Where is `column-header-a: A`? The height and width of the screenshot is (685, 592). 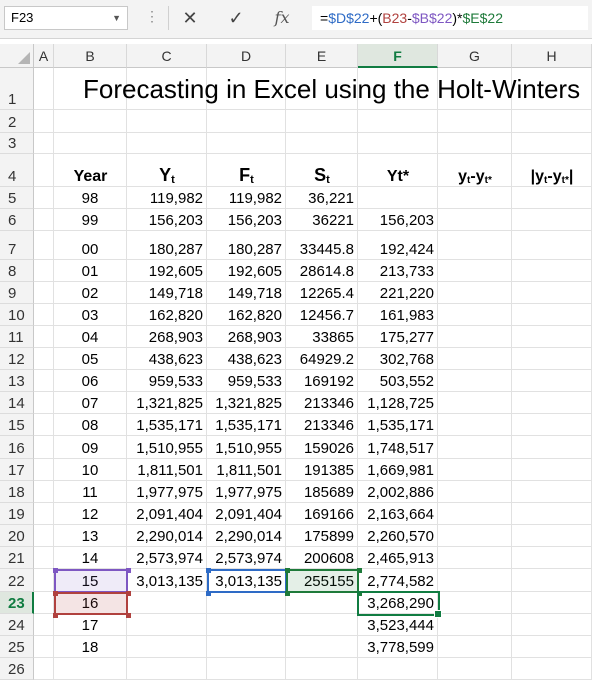
column-header-a: A is located at coordinates (44, 56).